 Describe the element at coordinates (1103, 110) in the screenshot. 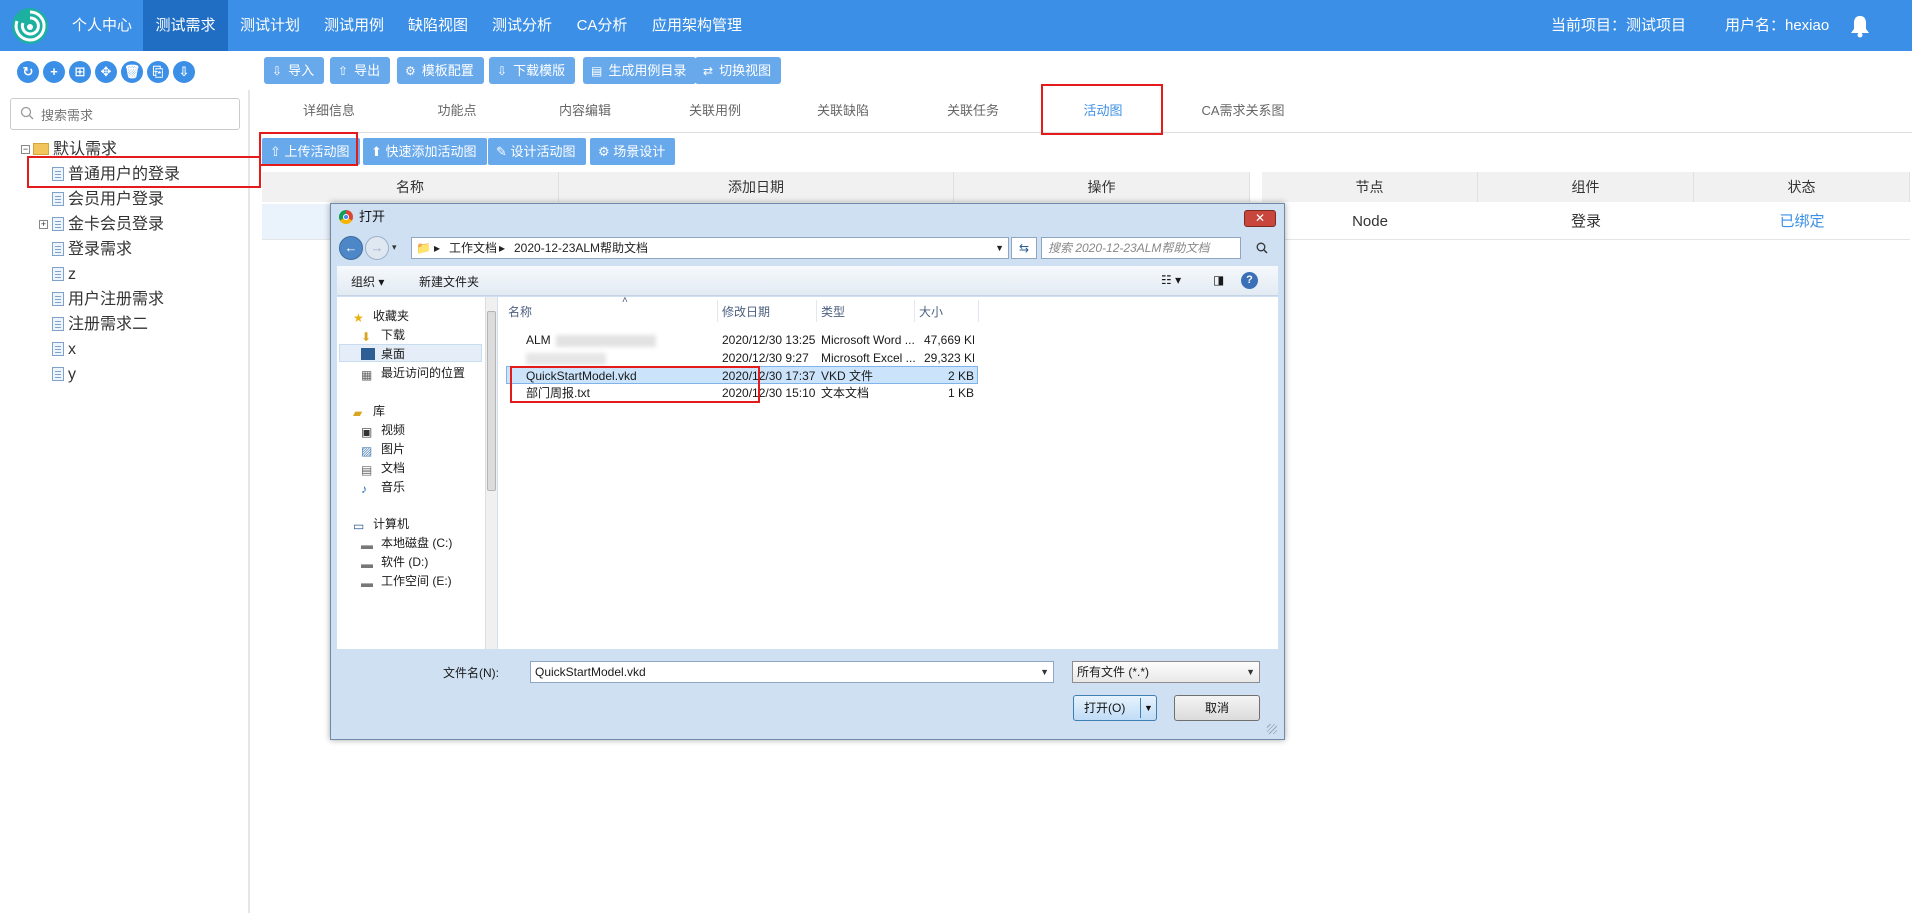

I see `tab-activity-diagram: 活动图` at that location.